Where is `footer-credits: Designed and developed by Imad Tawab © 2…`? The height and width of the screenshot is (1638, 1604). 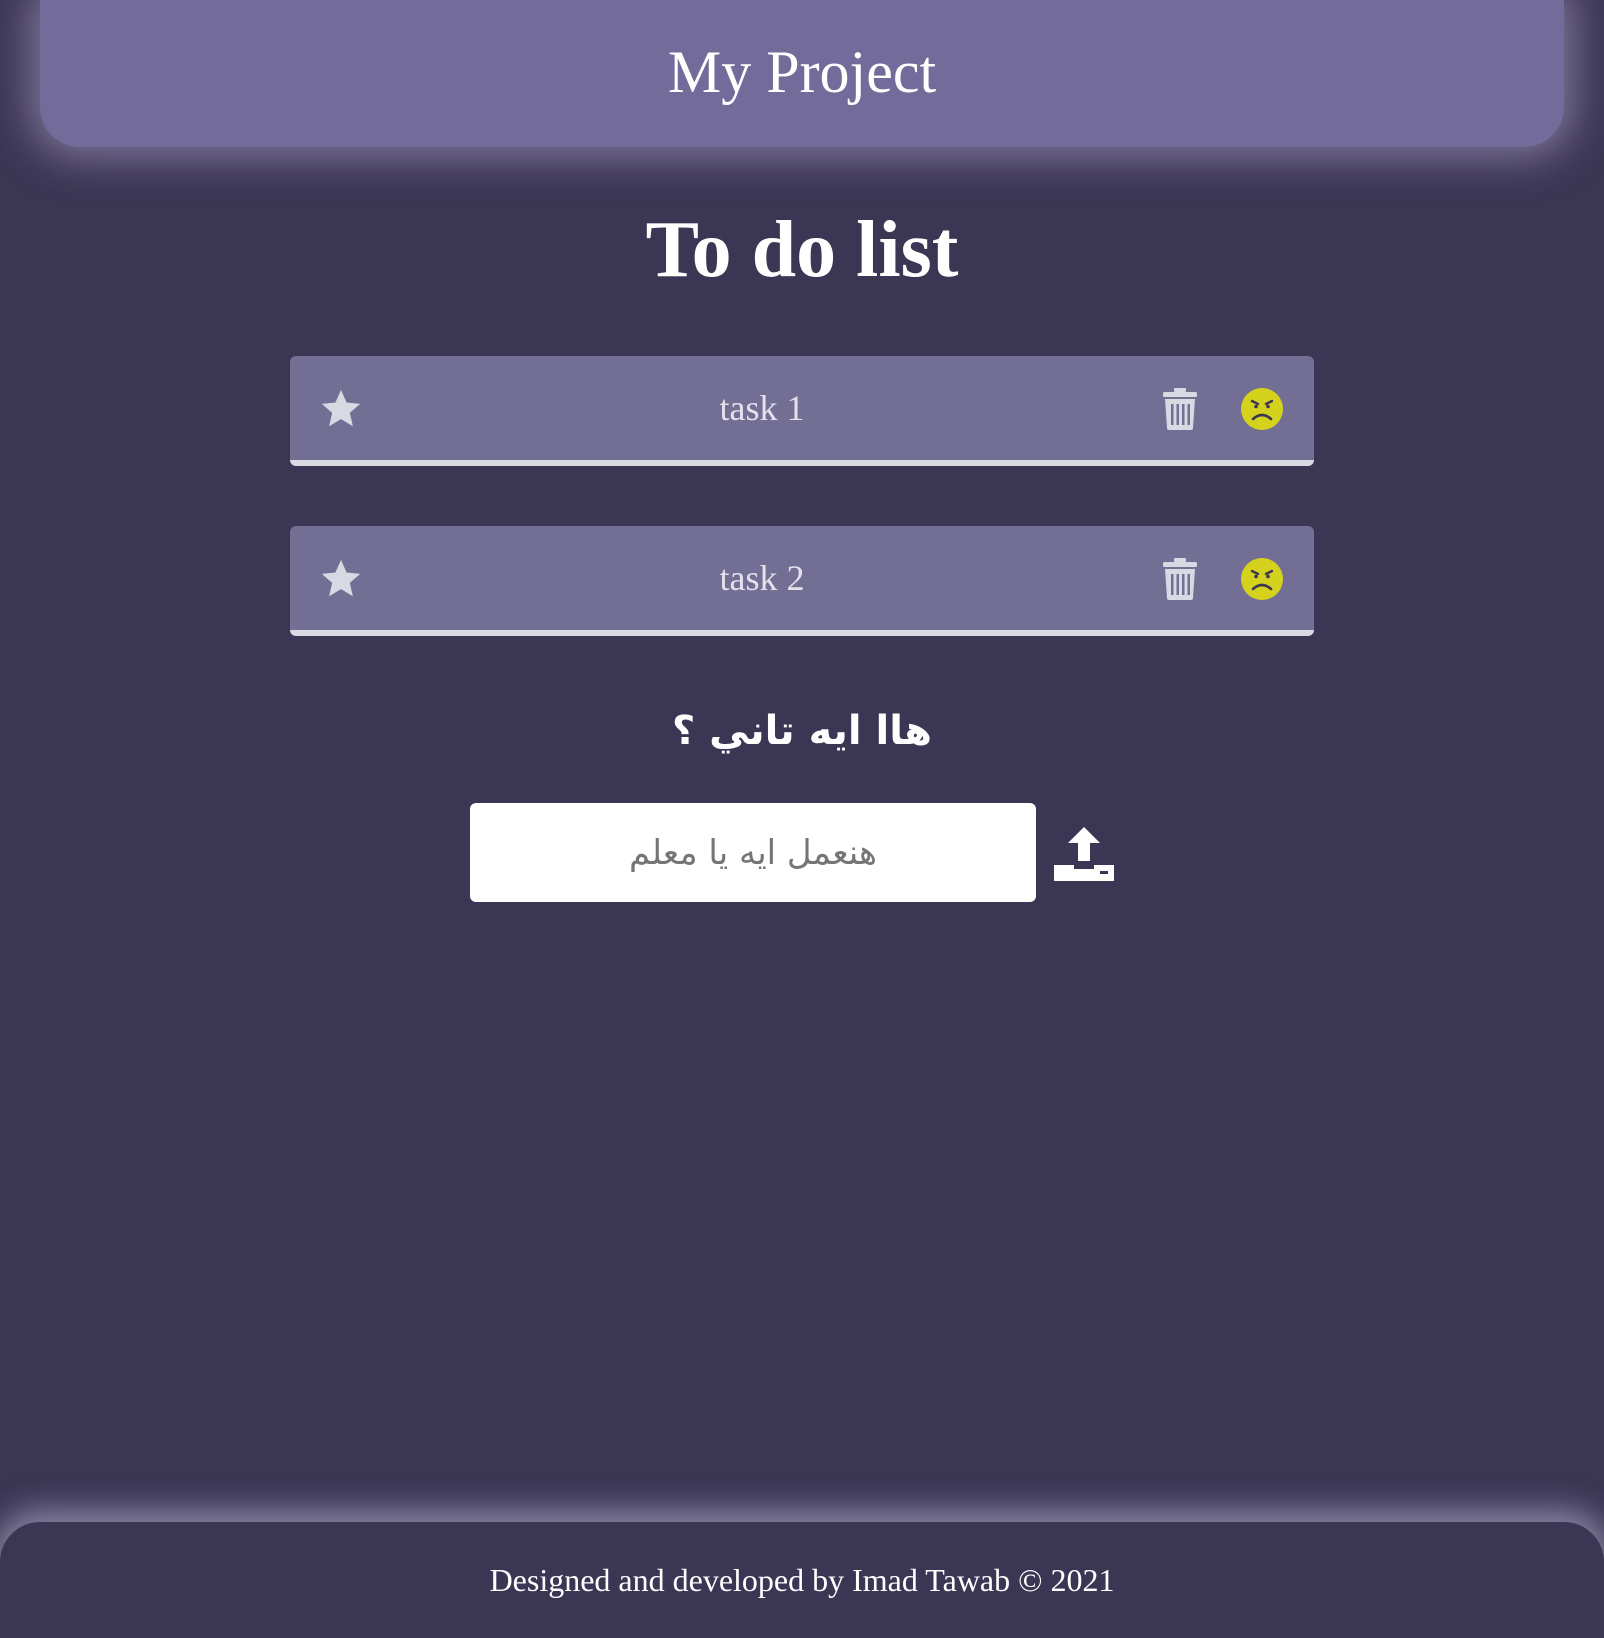 footer-credits: Designed and developed by Imad Tawab © 2… is located at coordinates (802, 1579).